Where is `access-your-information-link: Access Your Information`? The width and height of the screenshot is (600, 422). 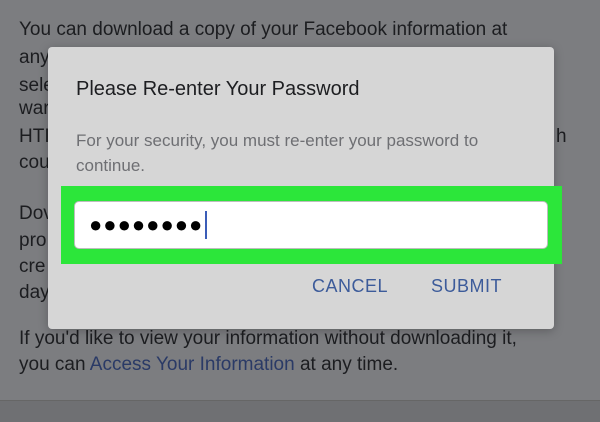
access-your-information-link: Access Your Information is located at coordinates (192, 364).